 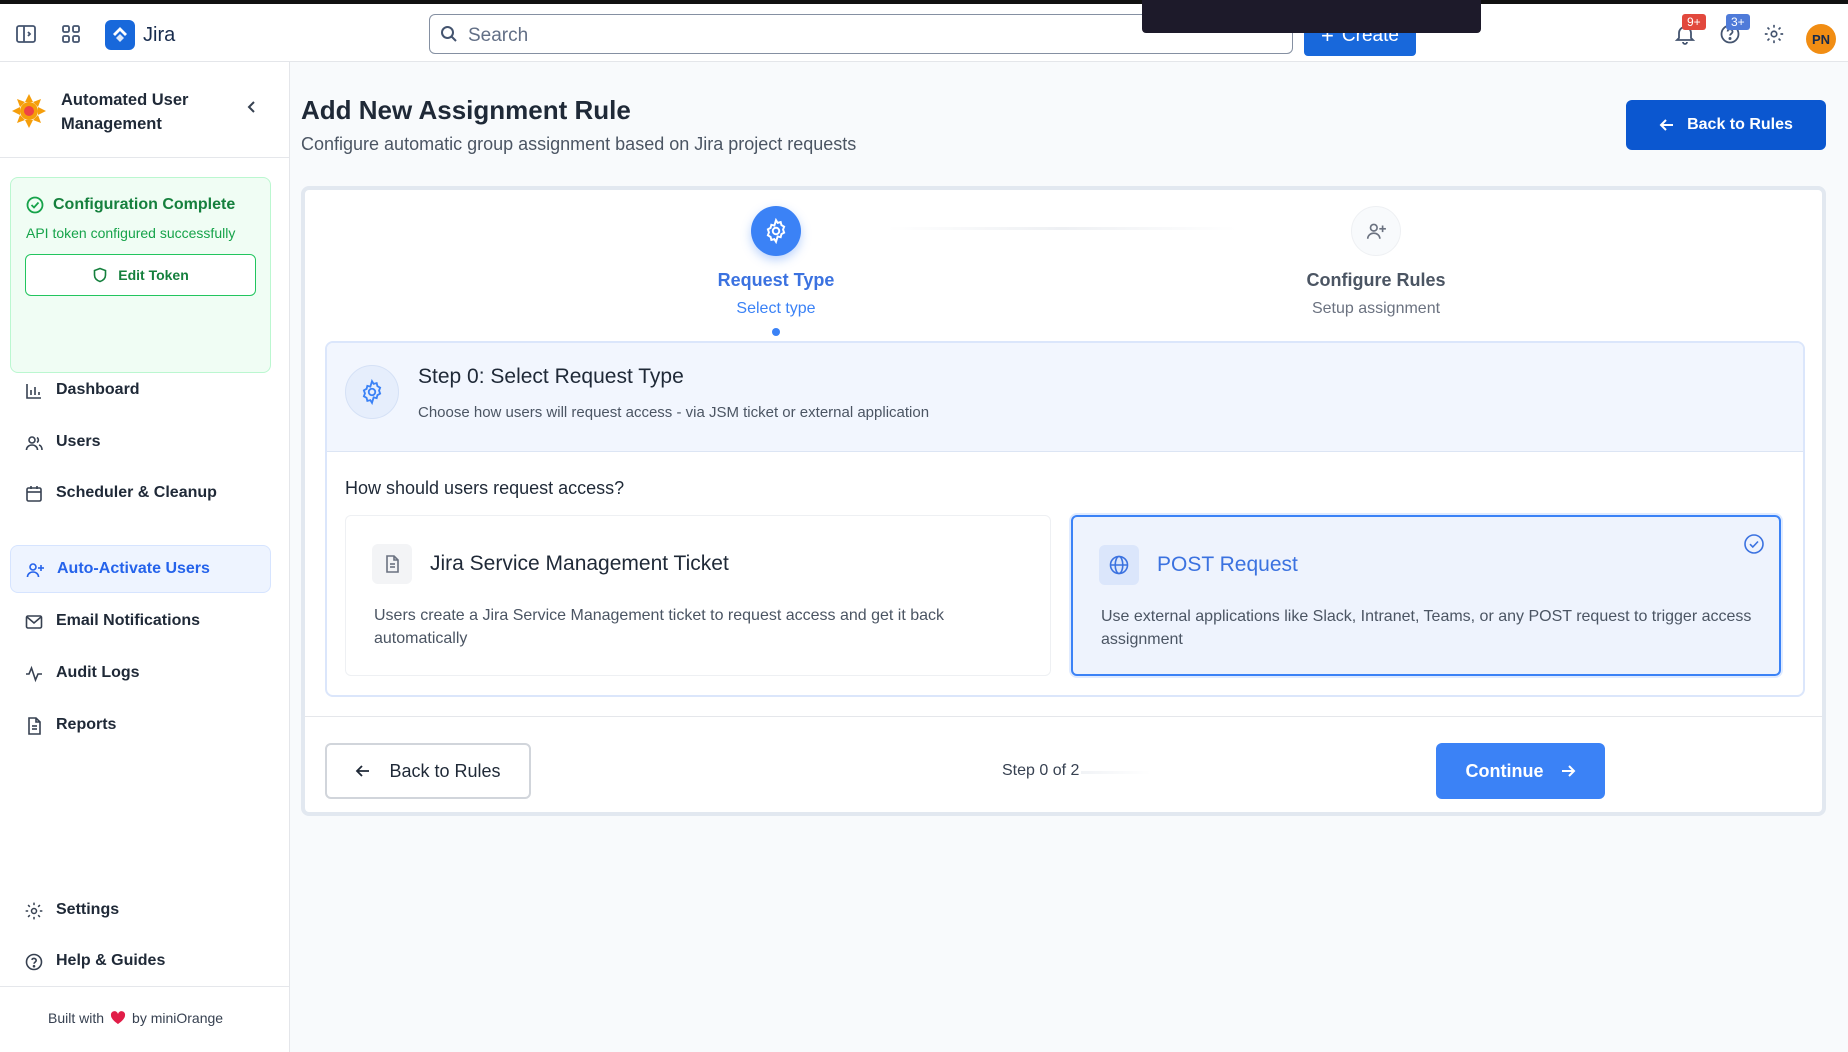 I want to click on settings-gear-icon, so click(x=1774, y=34).